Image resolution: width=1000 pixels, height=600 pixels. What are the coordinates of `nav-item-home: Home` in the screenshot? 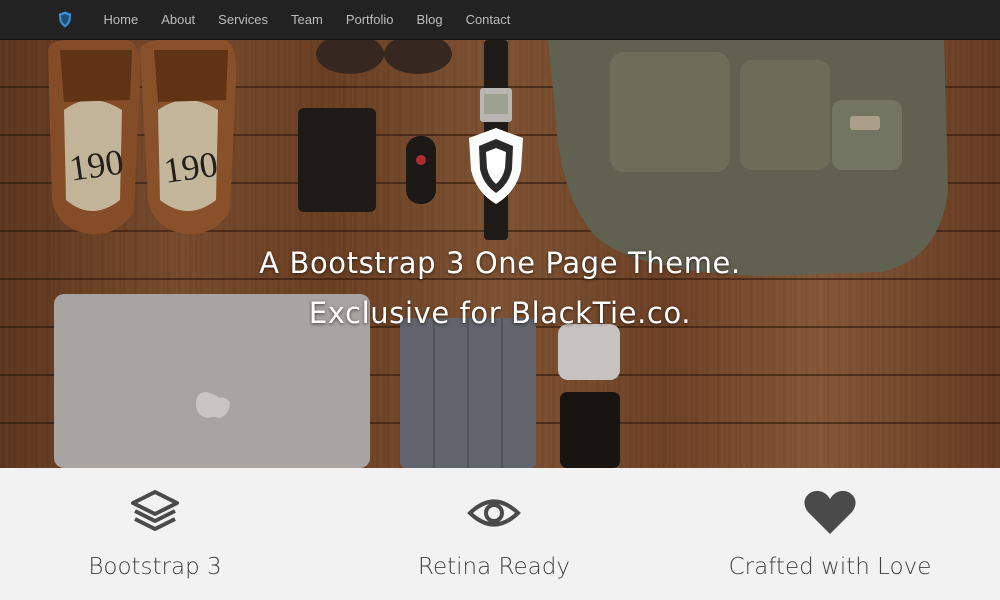 It's located at (121, 20).